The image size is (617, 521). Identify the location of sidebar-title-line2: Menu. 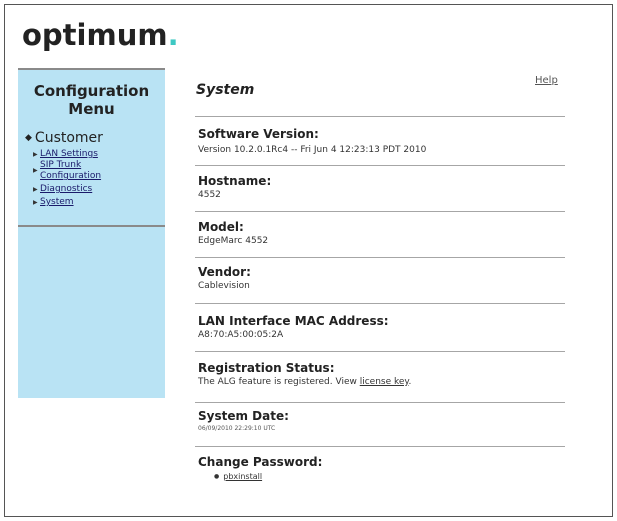
(91, 109).